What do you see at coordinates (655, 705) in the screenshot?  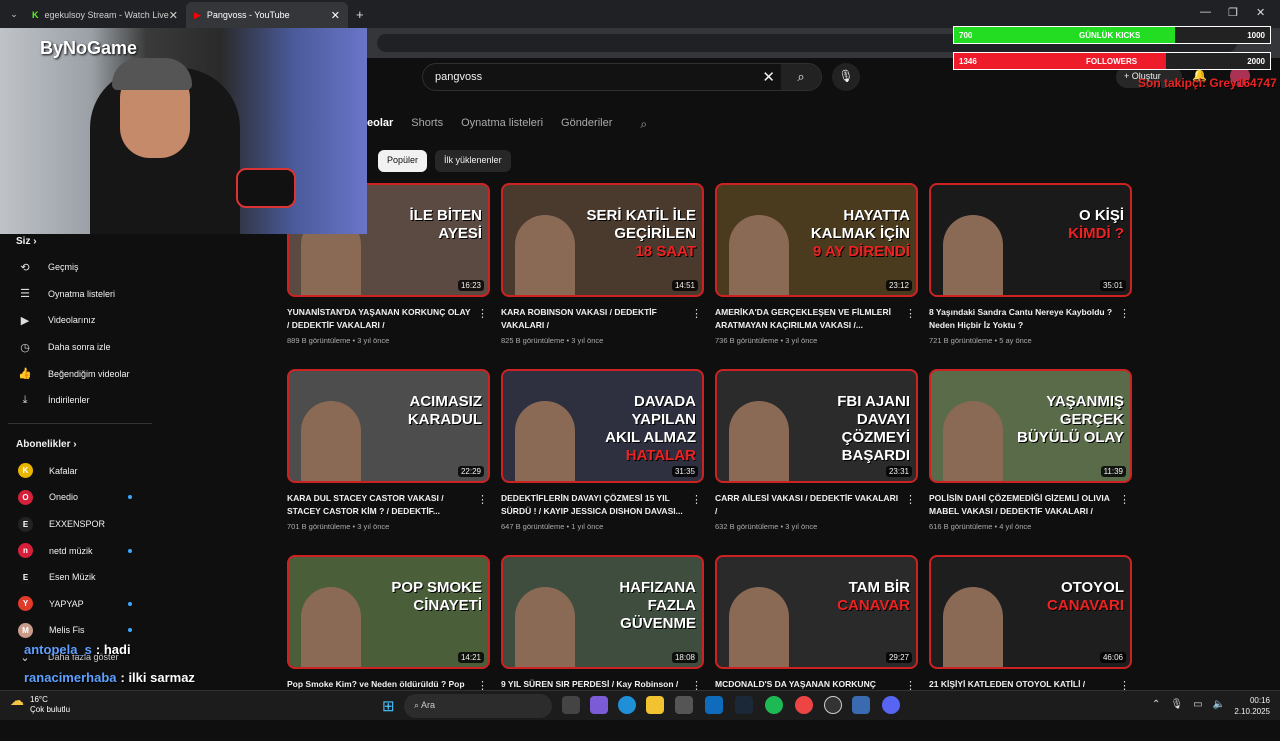 I see `file-explorer-icon` at bounding box center [655, 705].